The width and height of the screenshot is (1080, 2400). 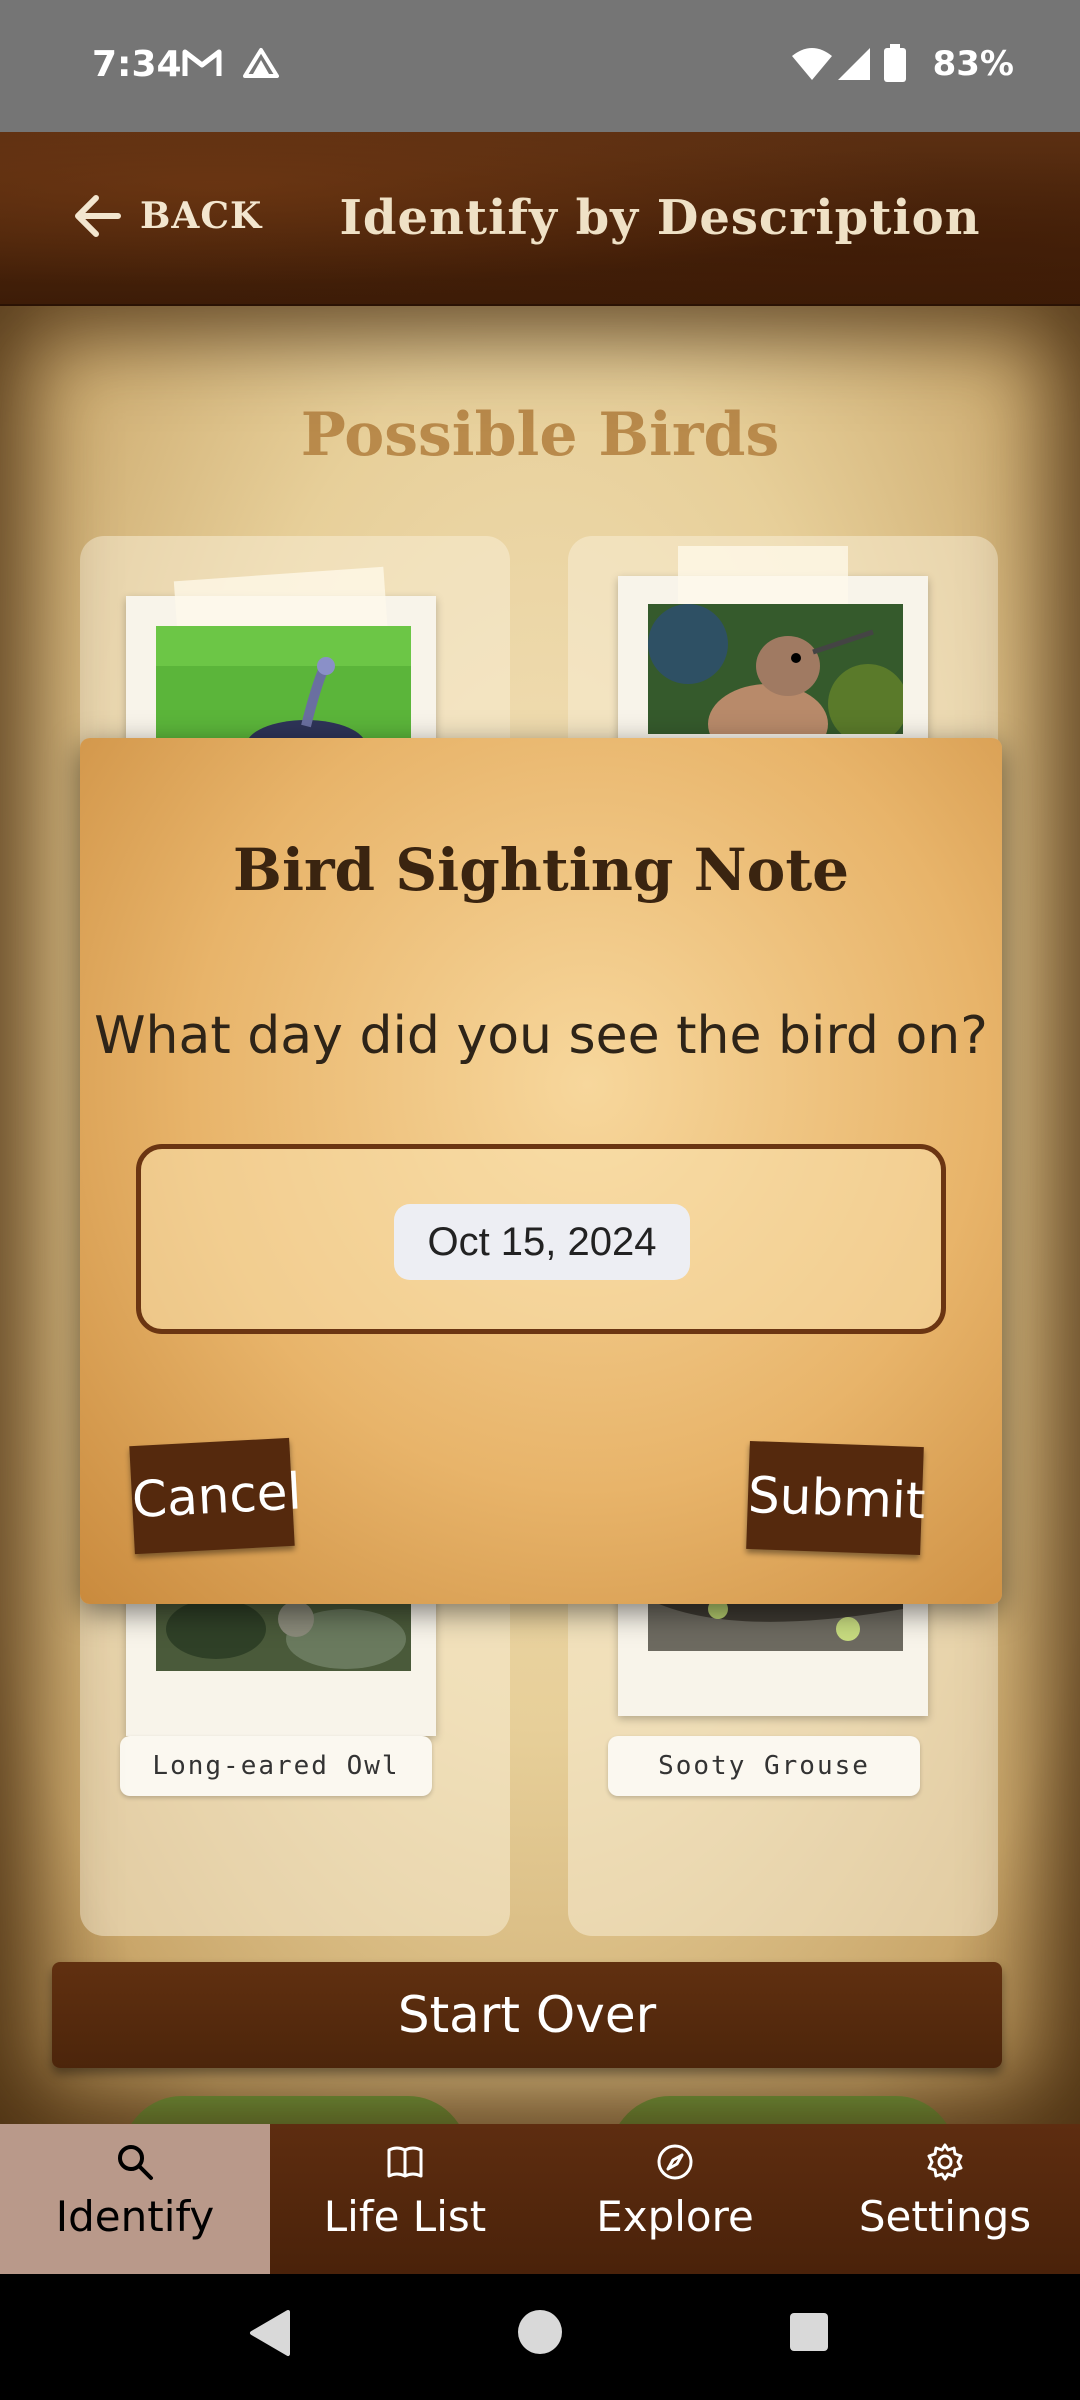 I want to click on nav-identify: Identify, so click(x=135, y=2199).